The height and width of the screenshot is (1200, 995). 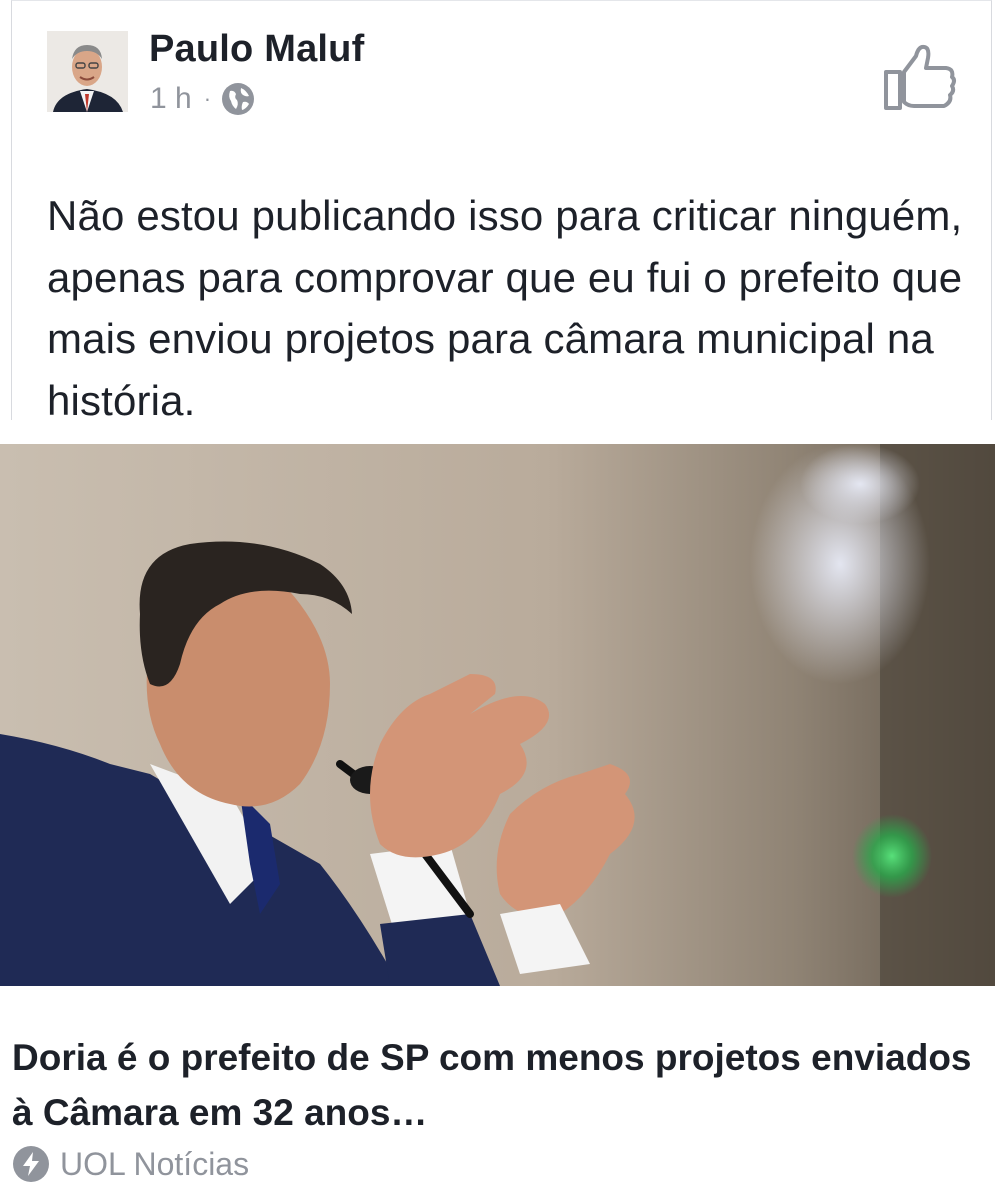 I want to click on post-meta: 1 h ·, so click(x=202, y=99).